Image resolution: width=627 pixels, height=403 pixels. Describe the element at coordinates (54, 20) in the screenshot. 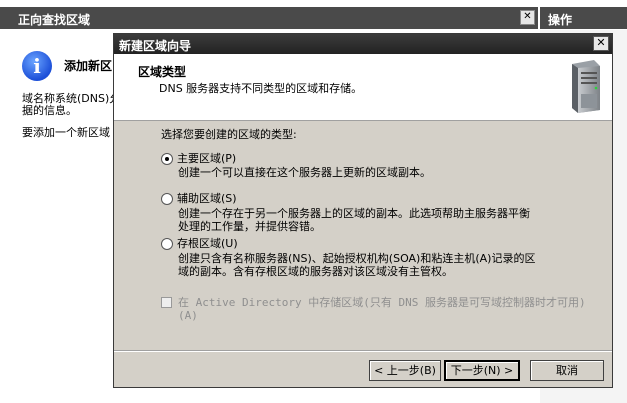

I see `zone-header-title: 正向查找区域` at that location.